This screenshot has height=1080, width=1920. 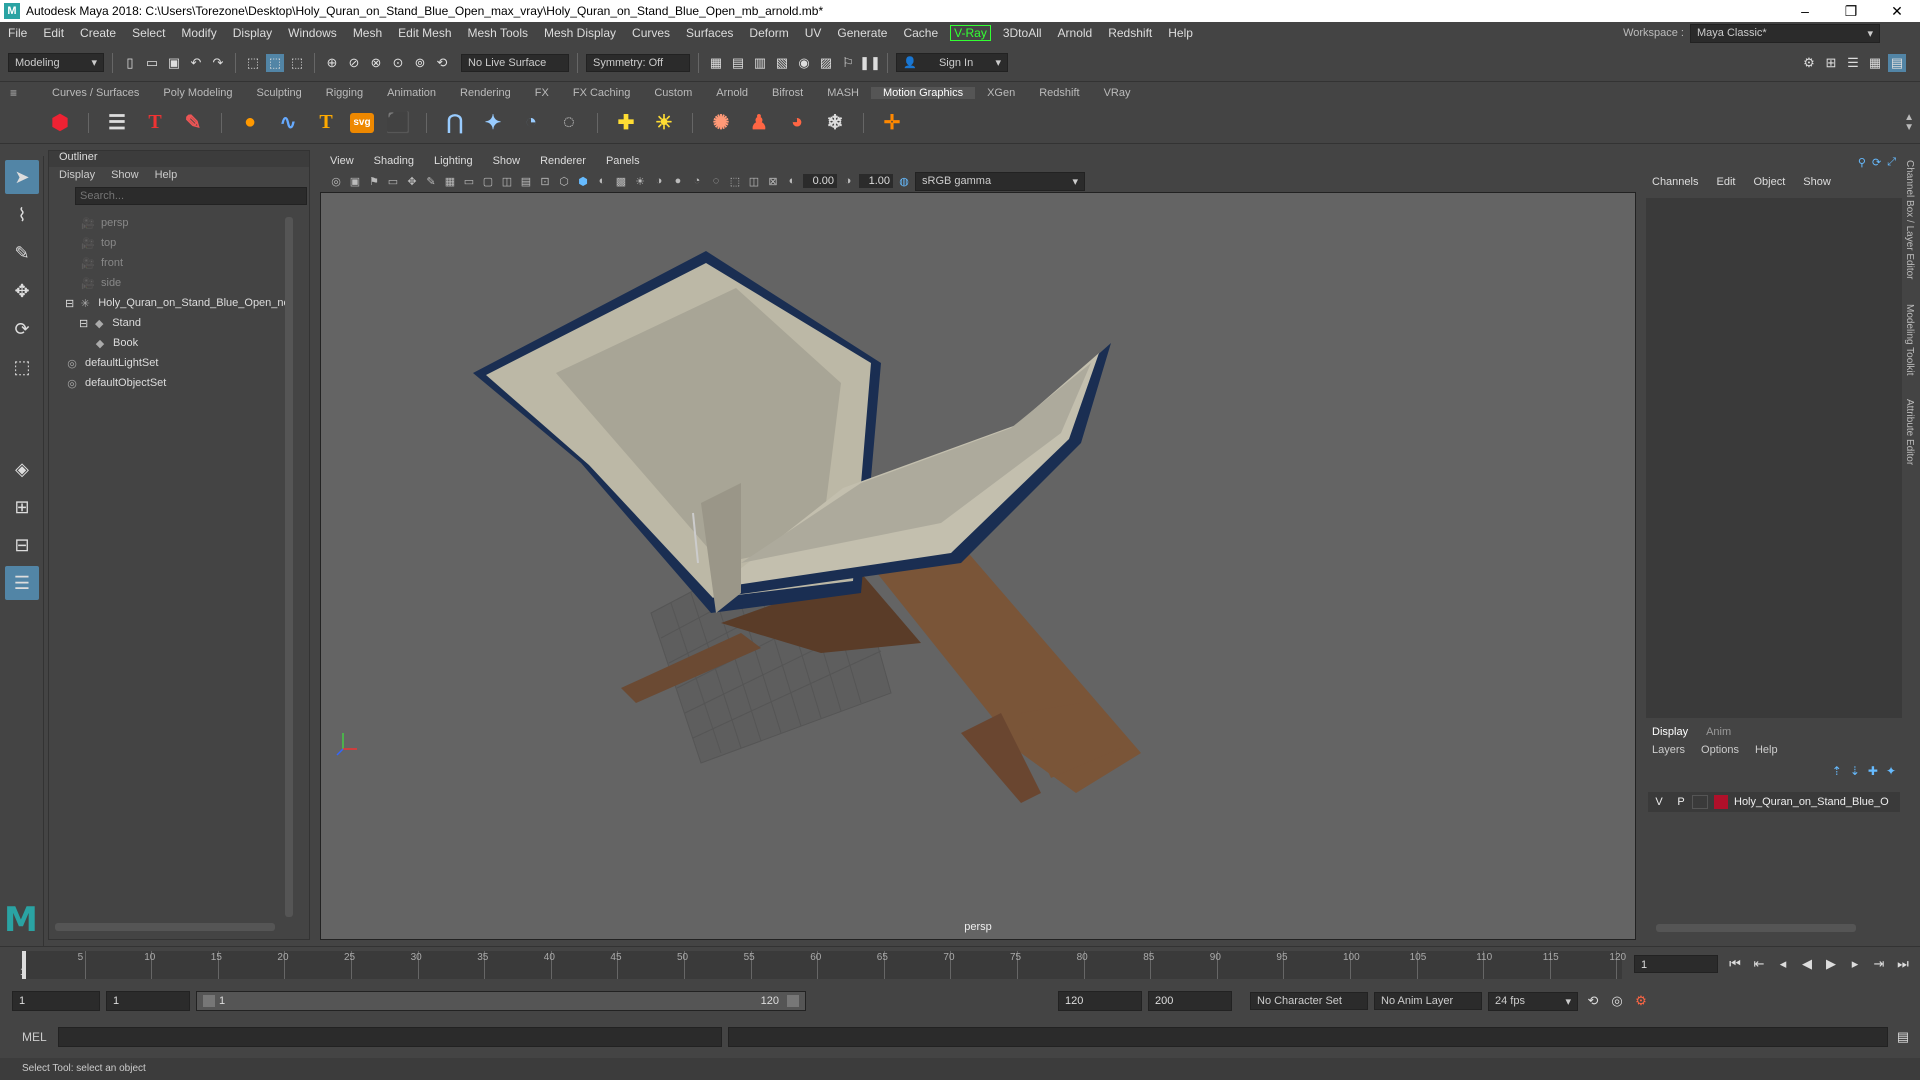 What do you see at coordinates (1756, 928) in the screenshot?
I see `layer-hscrollbar` at bounding box center [1756, 928].